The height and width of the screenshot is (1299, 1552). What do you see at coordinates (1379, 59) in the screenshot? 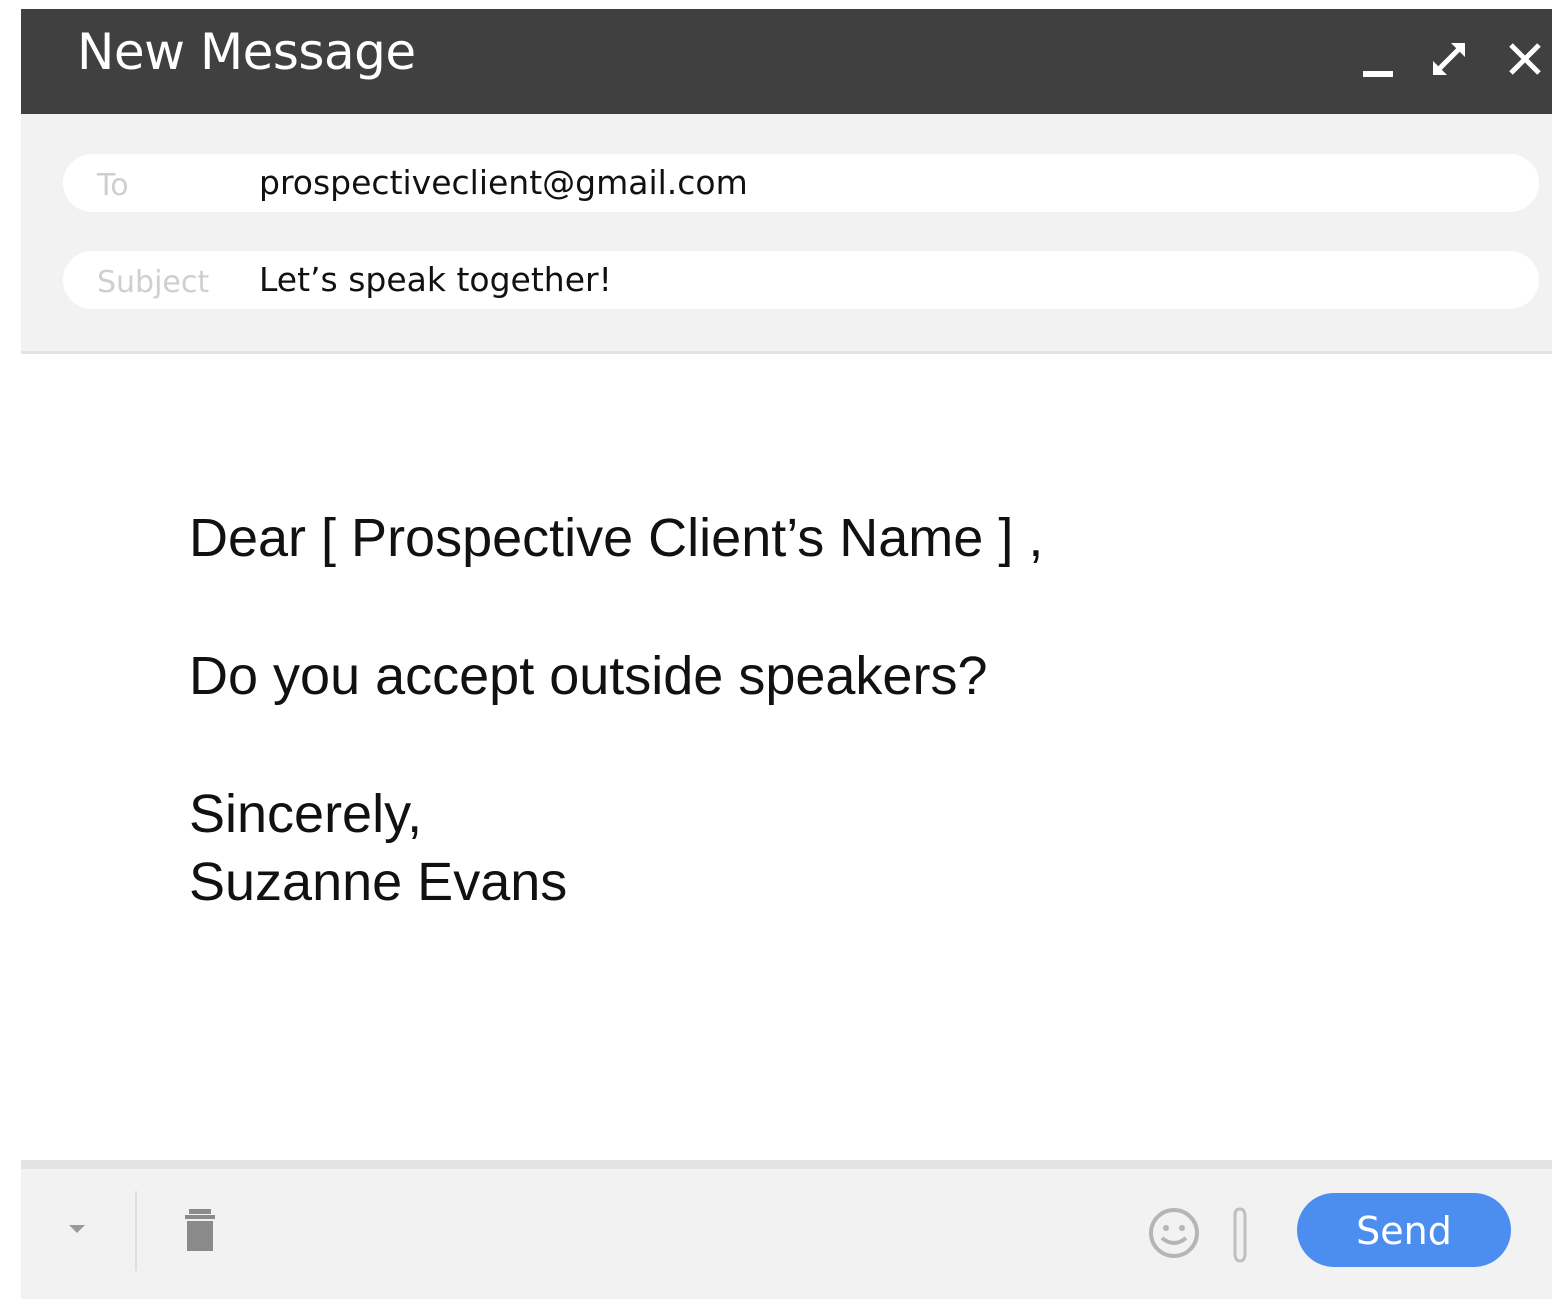
I see `minimize-icon` at bounding box center [1379, 59].